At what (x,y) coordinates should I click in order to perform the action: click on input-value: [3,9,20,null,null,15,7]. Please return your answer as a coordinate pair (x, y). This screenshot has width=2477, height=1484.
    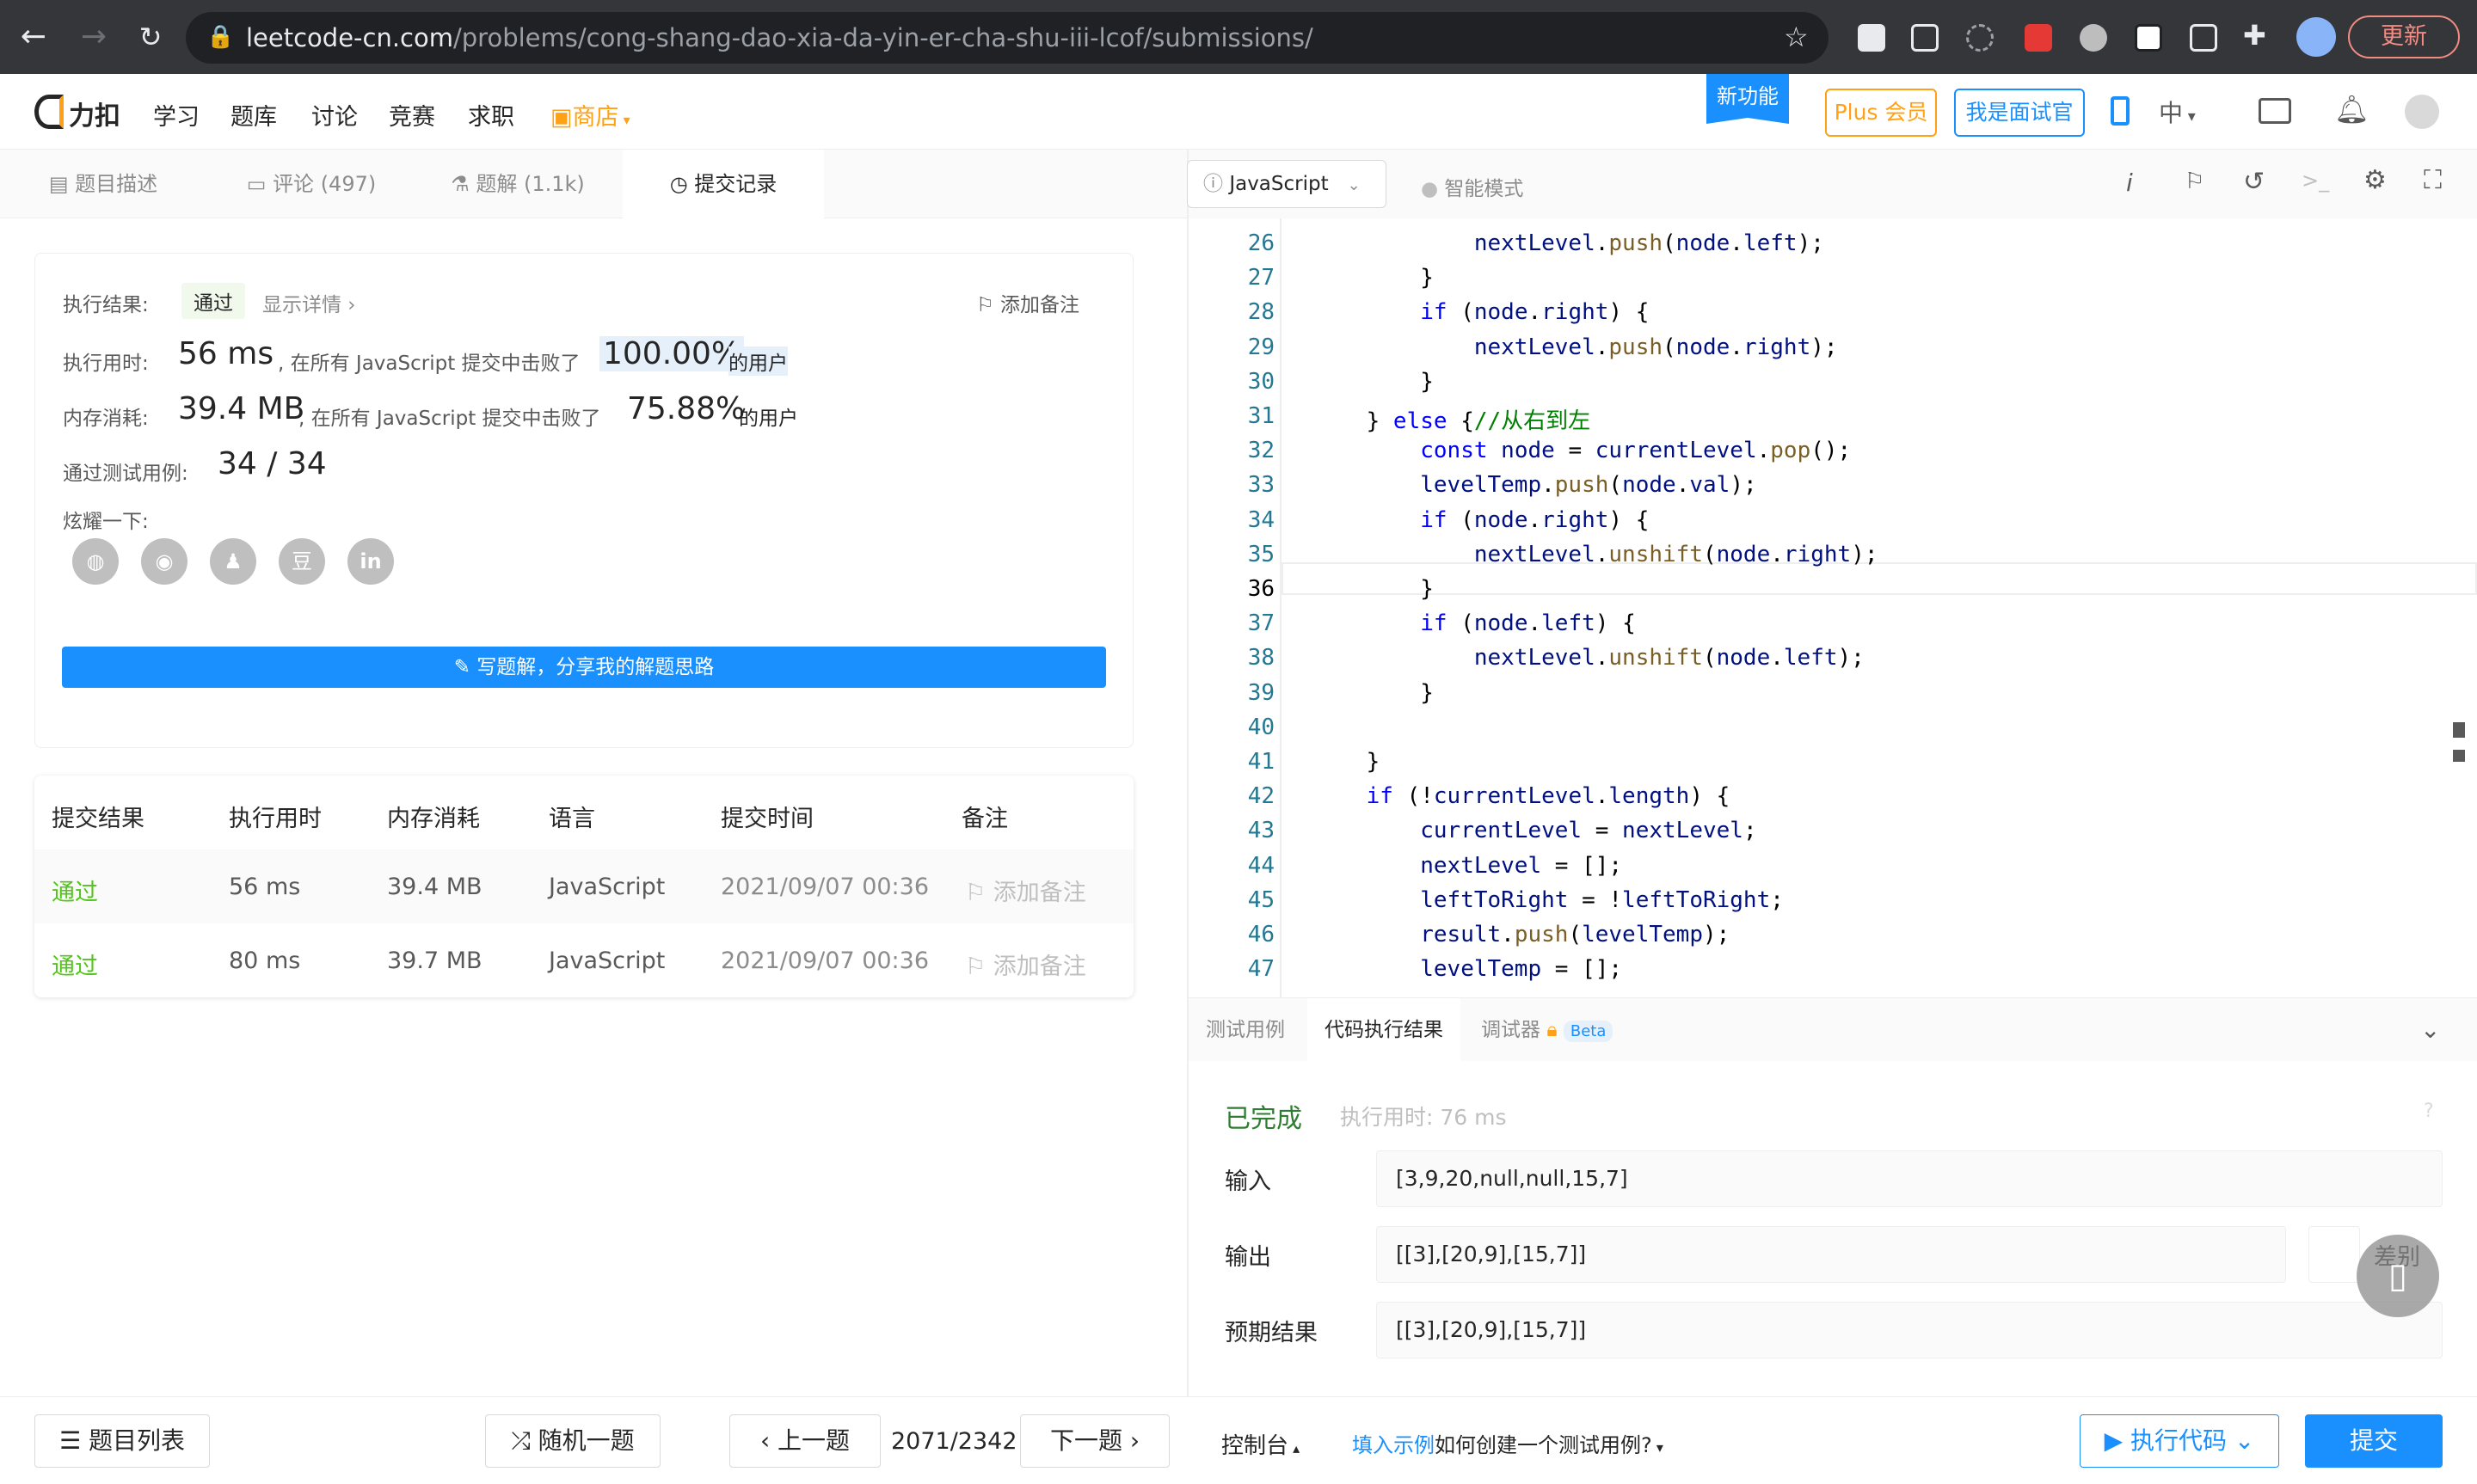
    Looking at the image, I should click on (1910, 1178).